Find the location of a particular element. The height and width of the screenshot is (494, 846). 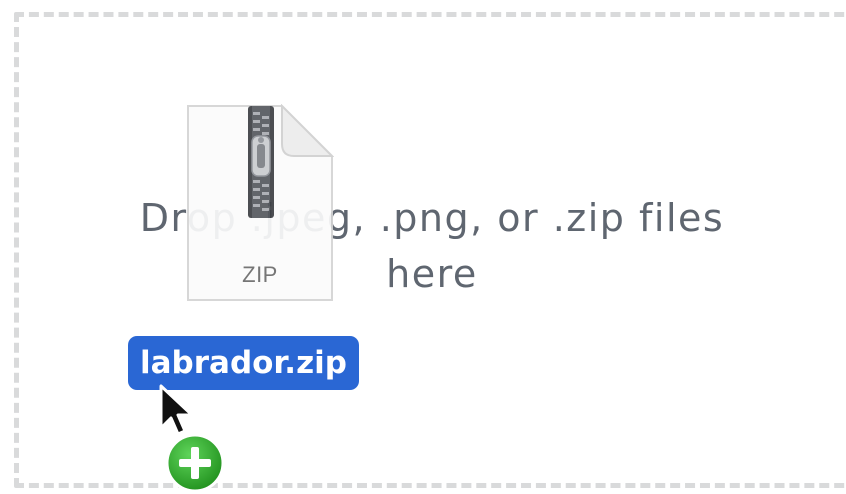

zip-icon-caption: ZIP is located at coordinates (260, 274).